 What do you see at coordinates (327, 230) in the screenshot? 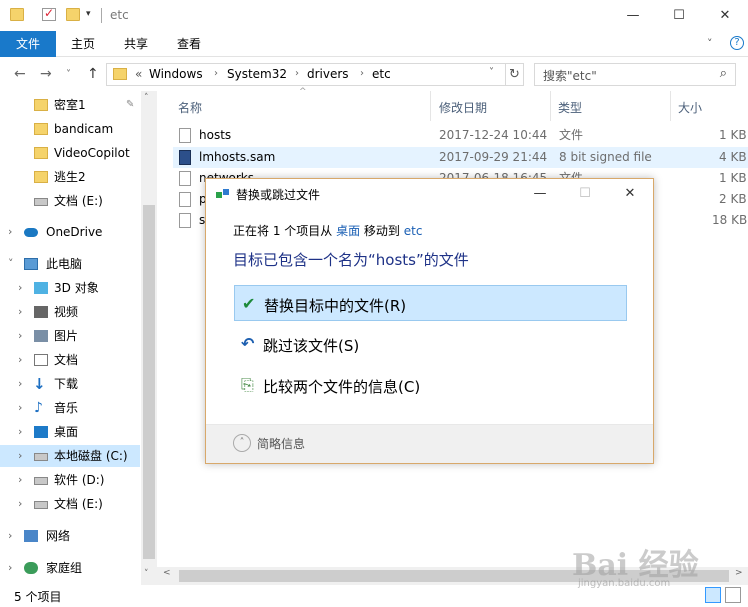
I see `move-summary: 正在将 1 个项目从 桌面 移动到 etc` at bounding box center [327, 230].